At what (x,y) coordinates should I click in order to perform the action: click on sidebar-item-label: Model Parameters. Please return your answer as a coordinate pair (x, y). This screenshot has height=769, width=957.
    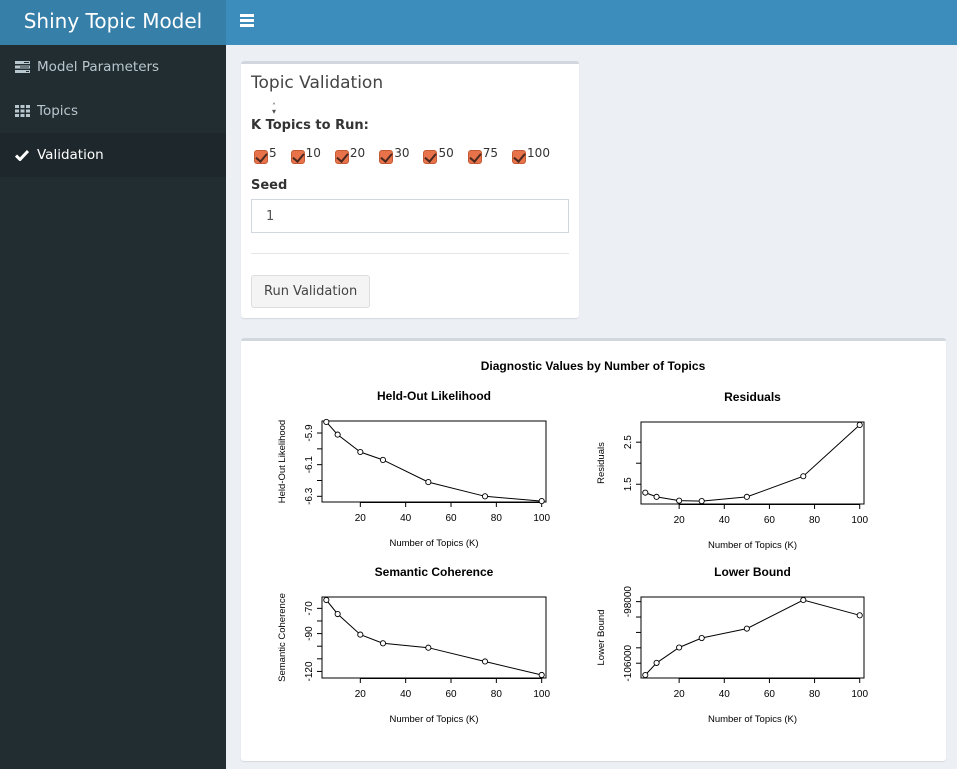
    Looking at the image, I should click on (98, 67).